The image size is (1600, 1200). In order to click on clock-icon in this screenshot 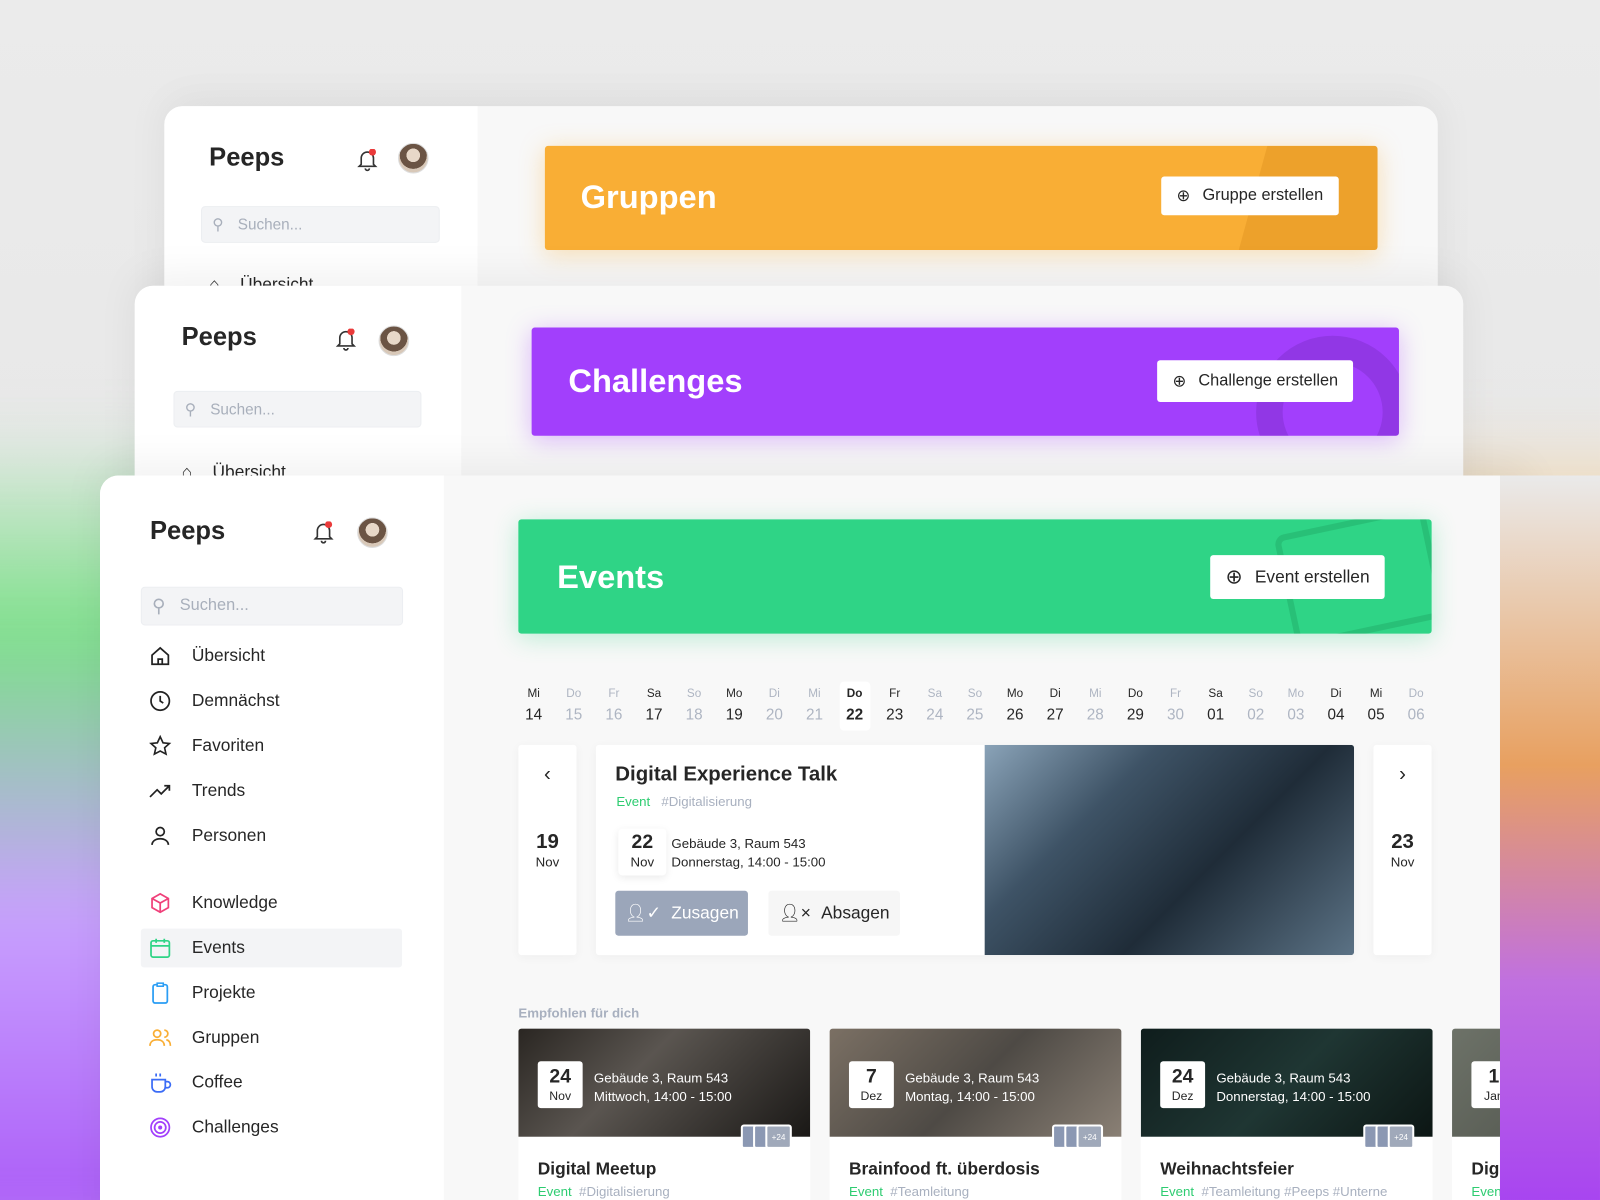, I will do `click(160, 701)`.